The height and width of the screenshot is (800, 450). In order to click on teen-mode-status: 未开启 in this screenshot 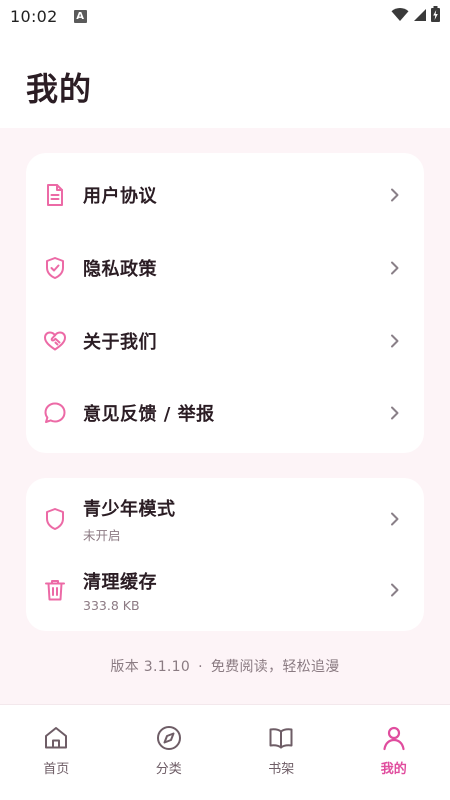, I will do `click(102, 535)`.